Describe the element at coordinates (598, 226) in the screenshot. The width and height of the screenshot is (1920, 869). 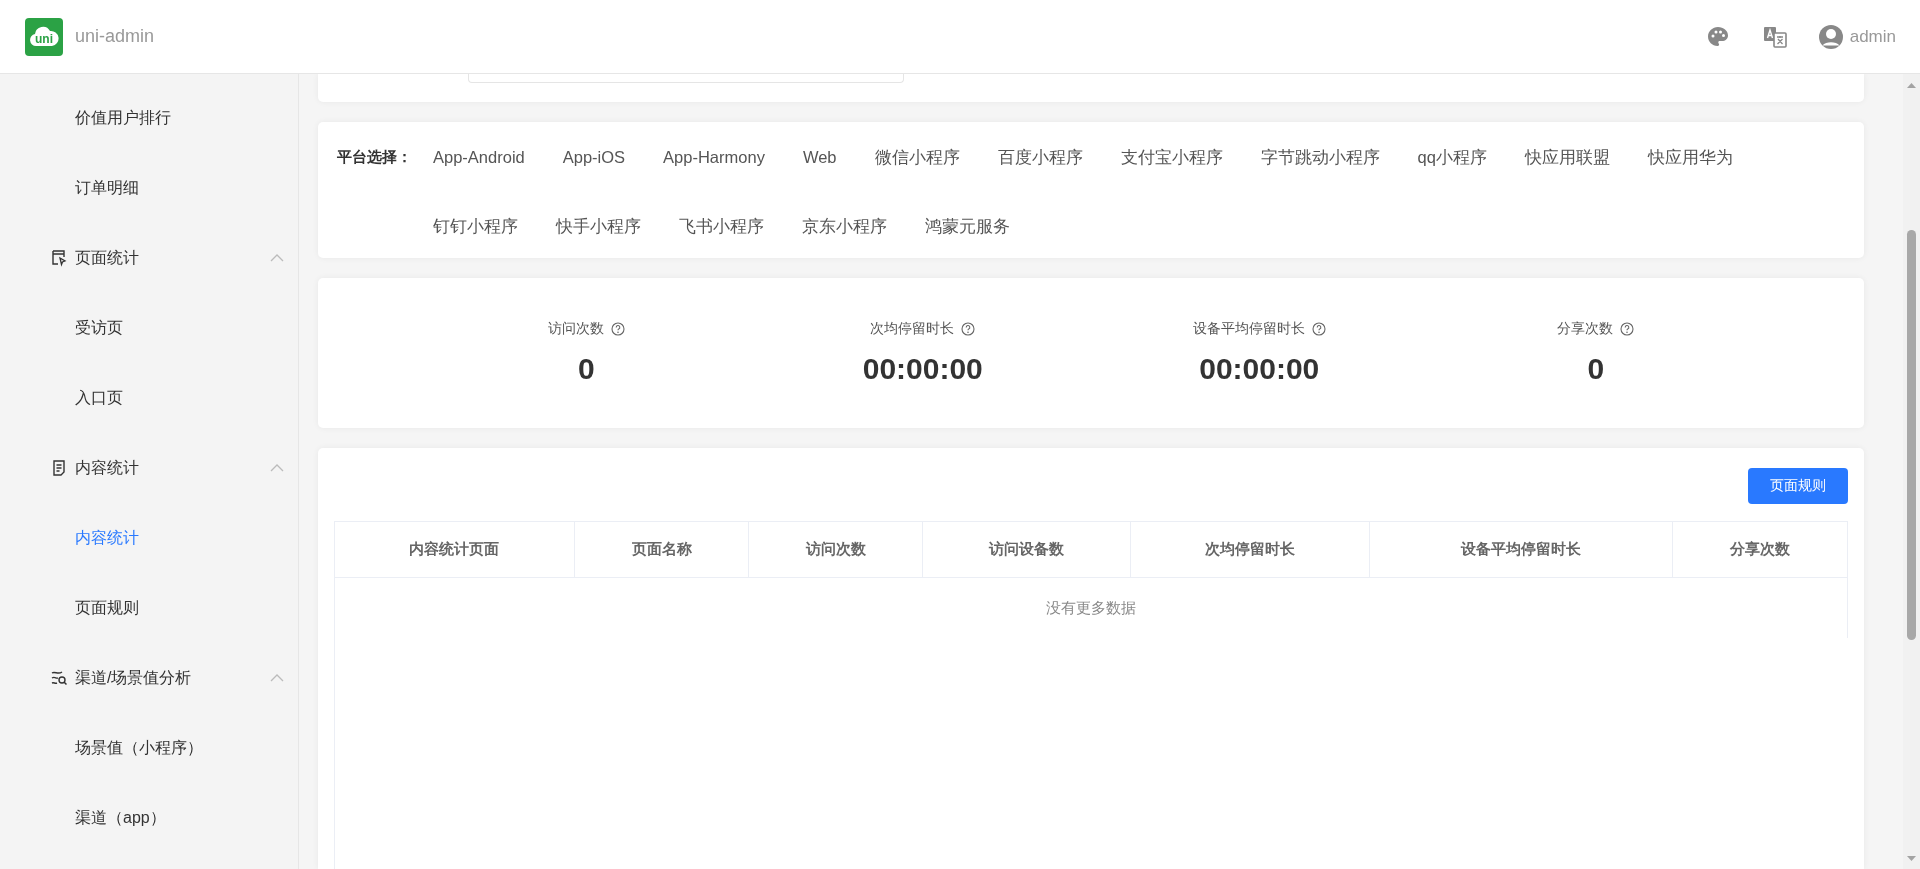
I see `platform-option: 快手小程序` at that location.